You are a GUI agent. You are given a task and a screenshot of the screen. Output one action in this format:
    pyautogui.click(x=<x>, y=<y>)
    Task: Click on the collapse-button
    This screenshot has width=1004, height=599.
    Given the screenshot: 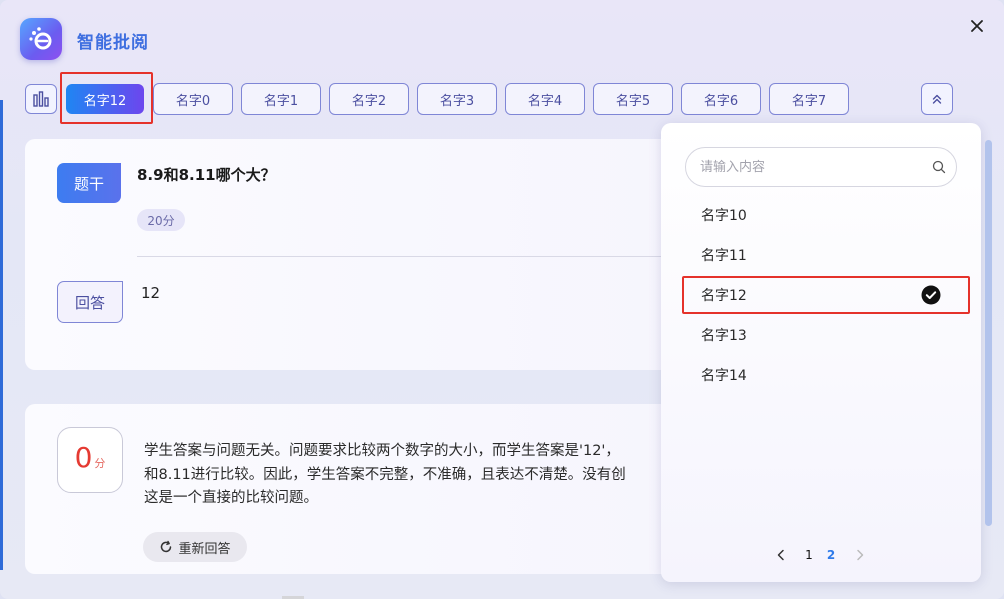 What is the action you would take?
    pyautogui.click(x=937, y=99)
    